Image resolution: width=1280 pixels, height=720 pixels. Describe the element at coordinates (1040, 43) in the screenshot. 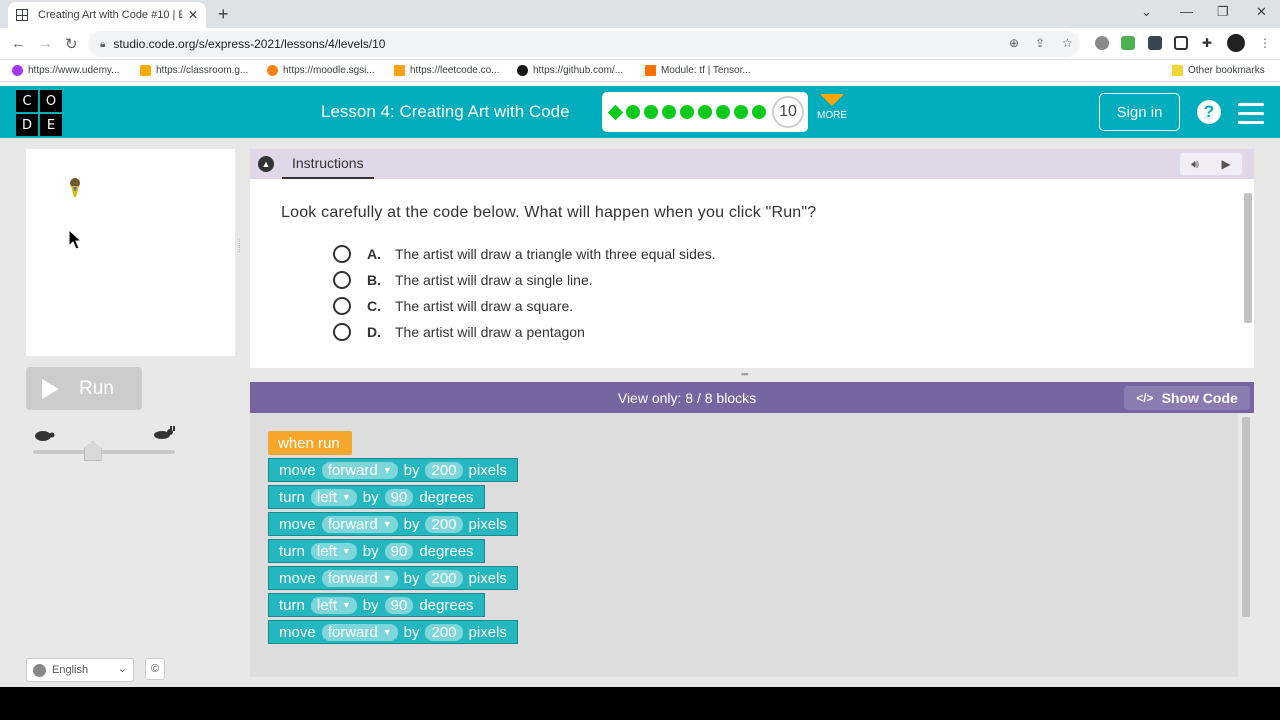

I see `share-icon: ⇪` at that location.